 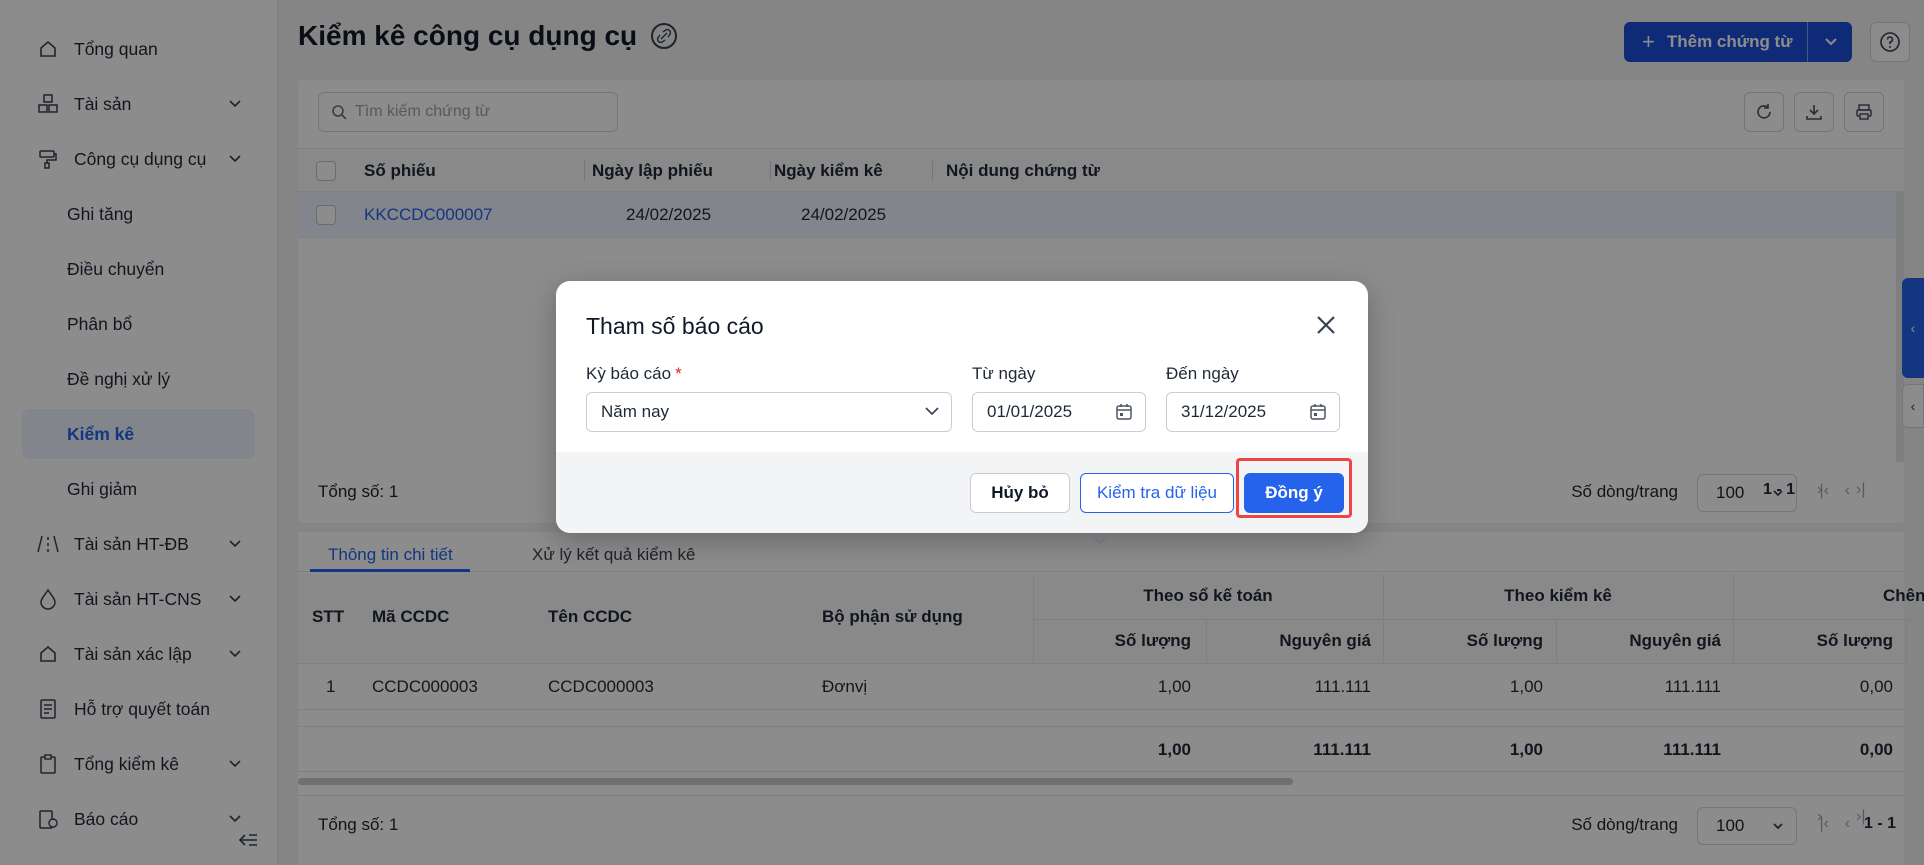 What do you see at coordinates (675, 326) in the screenshot?
I see `dialog-title: Tham số báo cáo` at bounding box center [675, 326].